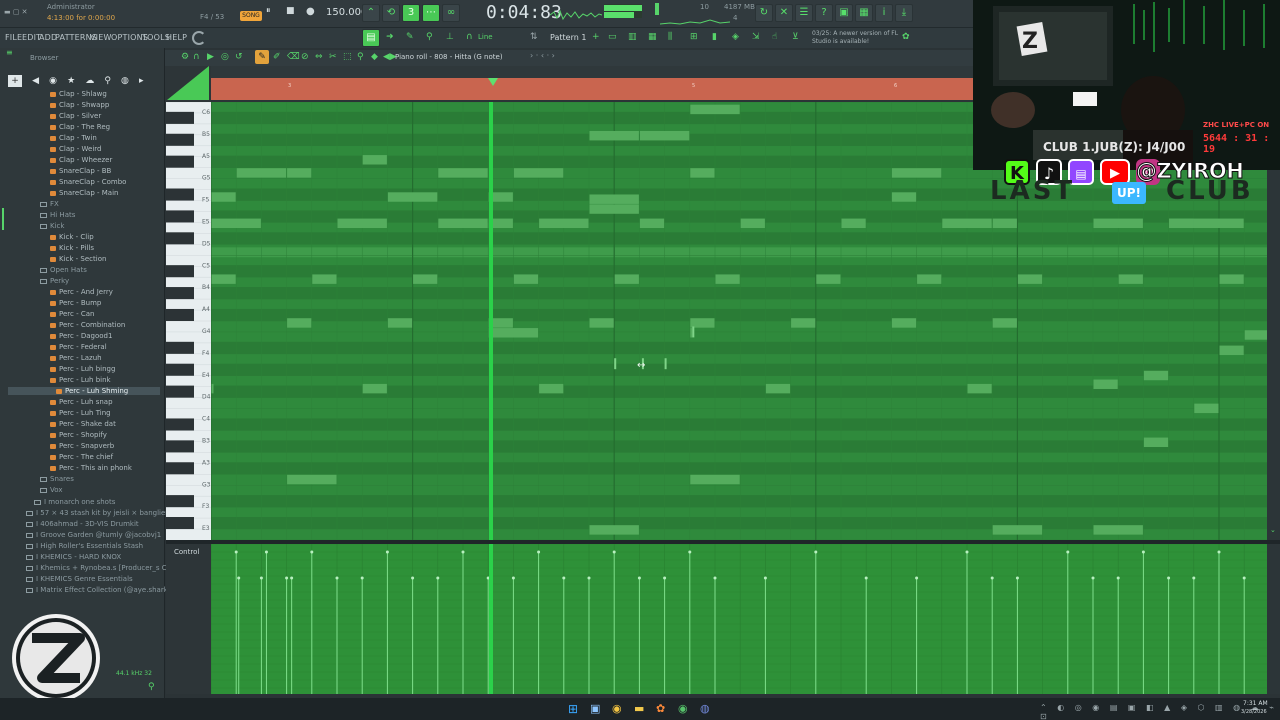 Image resolution: width=1280 pixels, height=720 pixels. I want to click on pencil-tool-icon: ✎, so click(262, 57).